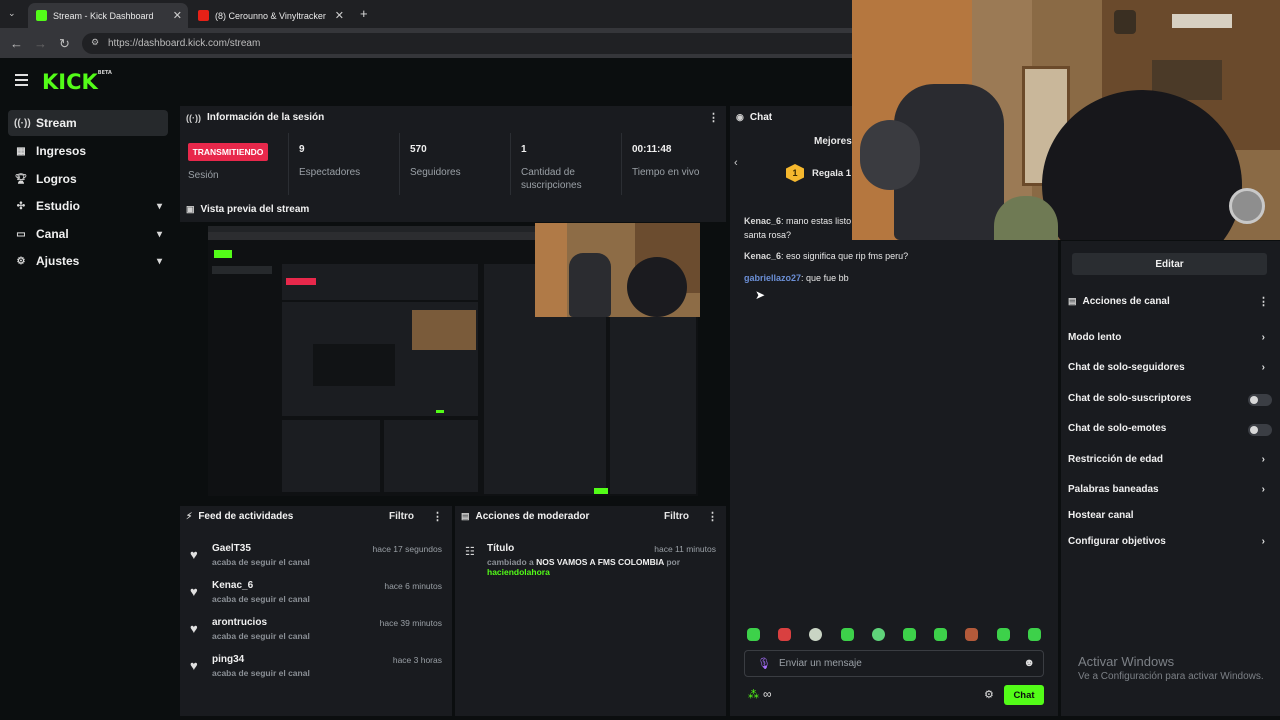  Describe the element at coordinates (407, 549) in the screenshot. I see `feed-time: hace 17 segundos` at that location.